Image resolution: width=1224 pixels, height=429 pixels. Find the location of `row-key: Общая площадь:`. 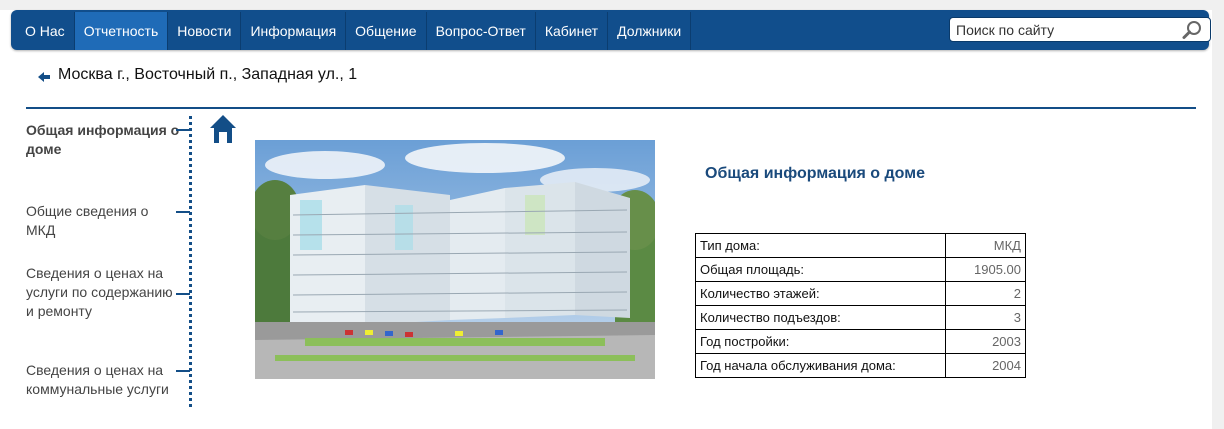

row-key: Общая площадь: is located at coordinates (820, 269).